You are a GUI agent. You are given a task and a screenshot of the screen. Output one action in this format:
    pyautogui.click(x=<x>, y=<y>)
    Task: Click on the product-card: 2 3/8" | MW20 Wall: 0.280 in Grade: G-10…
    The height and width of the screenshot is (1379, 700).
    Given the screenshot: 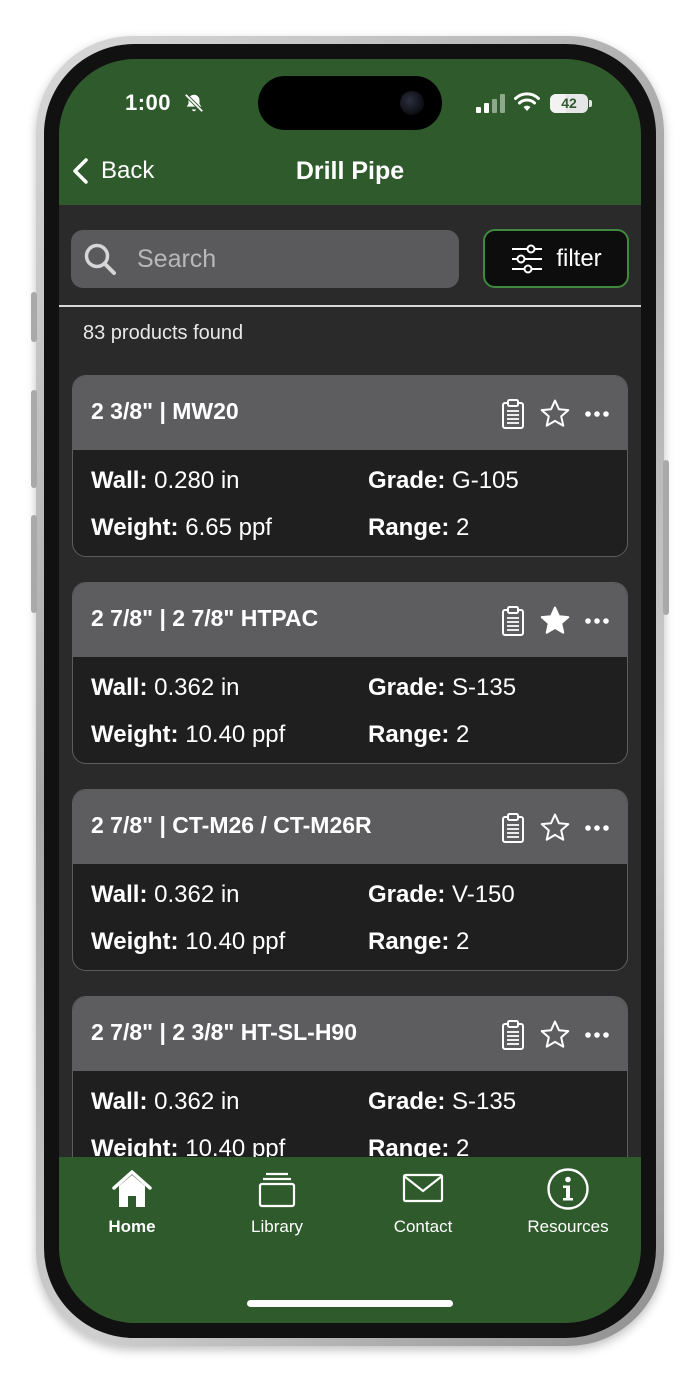 What is the action you would take?
    pyautogui.click(x=350, y=466)
    